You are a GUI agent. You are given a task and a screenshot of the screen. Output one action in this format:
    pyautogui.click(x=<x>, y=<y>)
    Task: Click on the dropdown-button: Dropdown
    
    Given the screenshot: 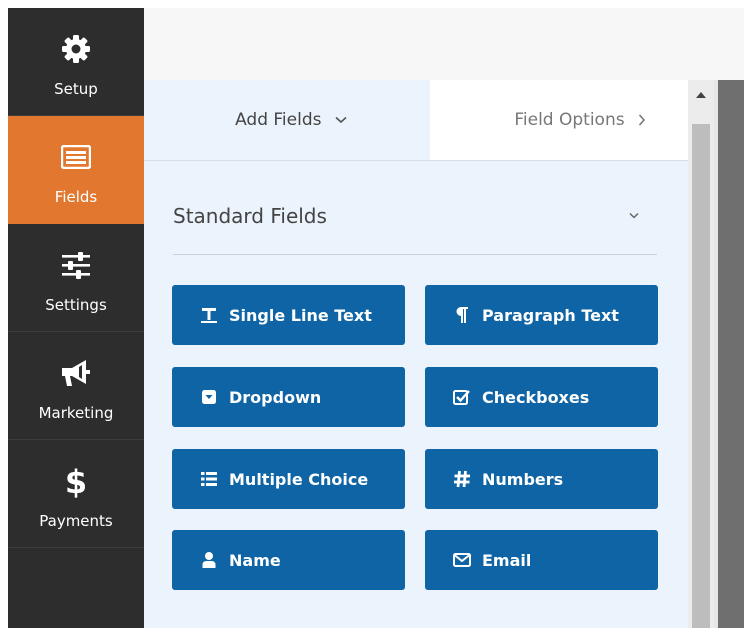 What is the action you would take?
    pyautogui.click(x=288, y=397)
    